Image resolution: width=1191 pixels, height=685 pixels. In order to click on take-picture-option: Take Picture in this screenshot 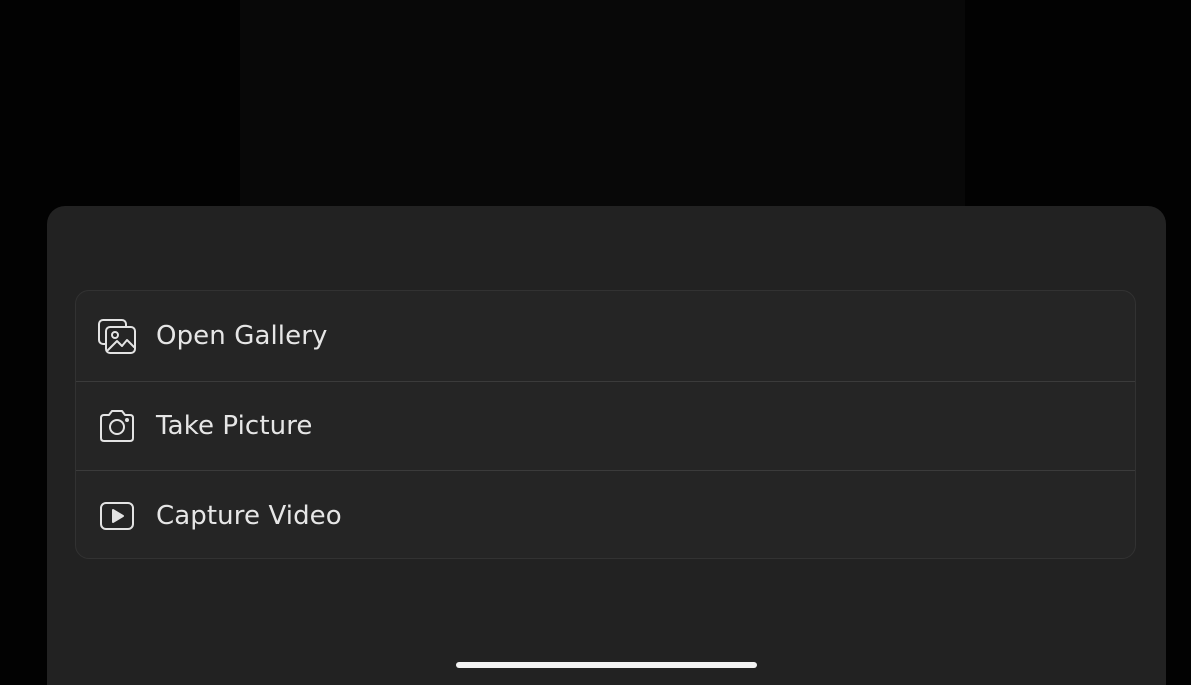, I will do `click(605, 425)`.